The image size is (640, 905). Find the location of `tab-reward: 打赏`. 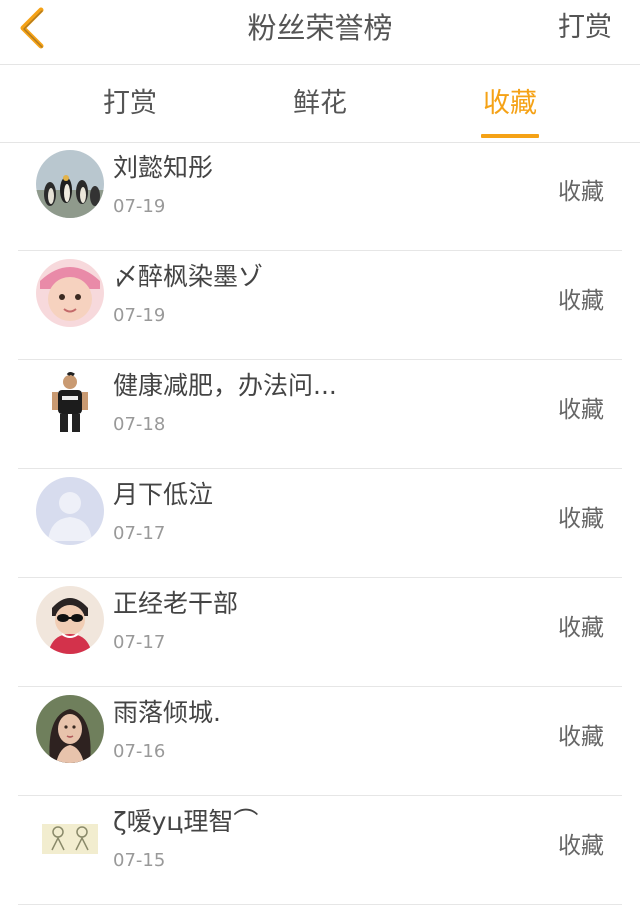

tab-reward: 打赏 is located at coordinates (130, 103).